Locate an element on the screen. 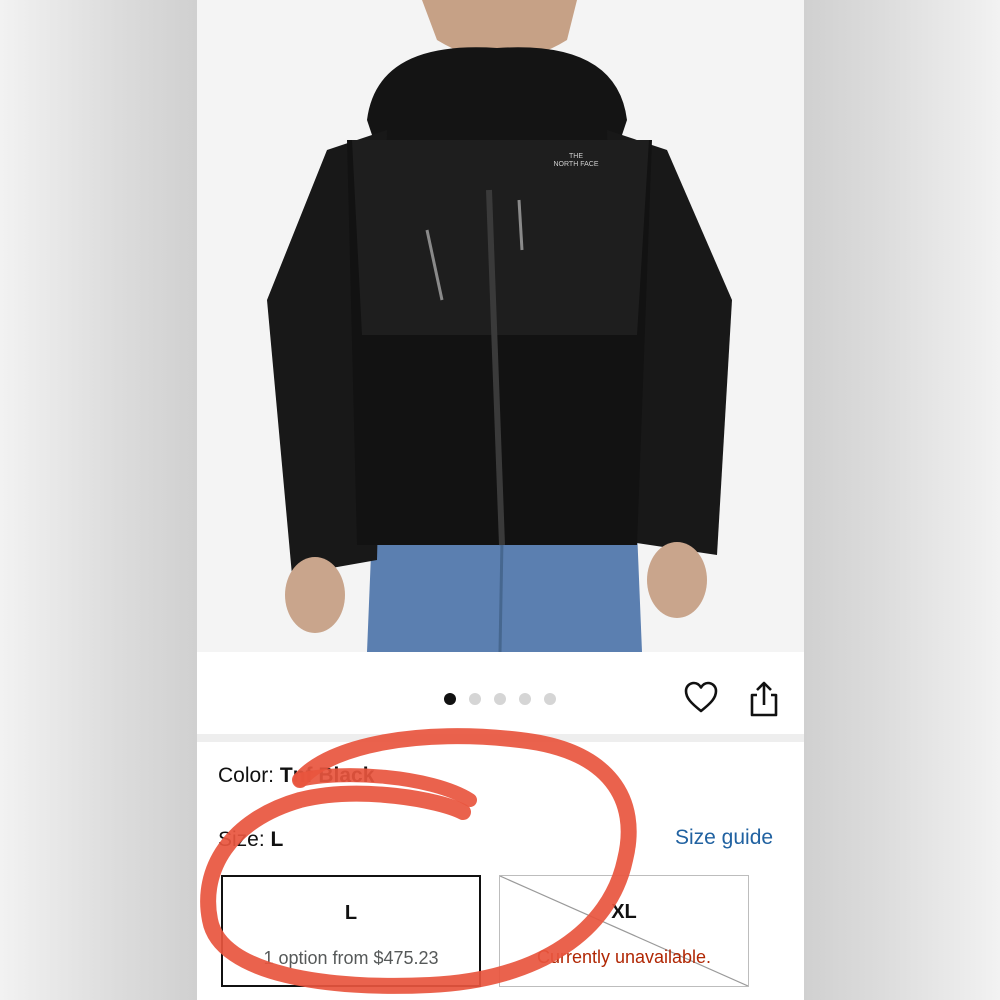 The width and height of the screenshot is (1000, 1000). heart-icon is located at coordinates (701, 698).